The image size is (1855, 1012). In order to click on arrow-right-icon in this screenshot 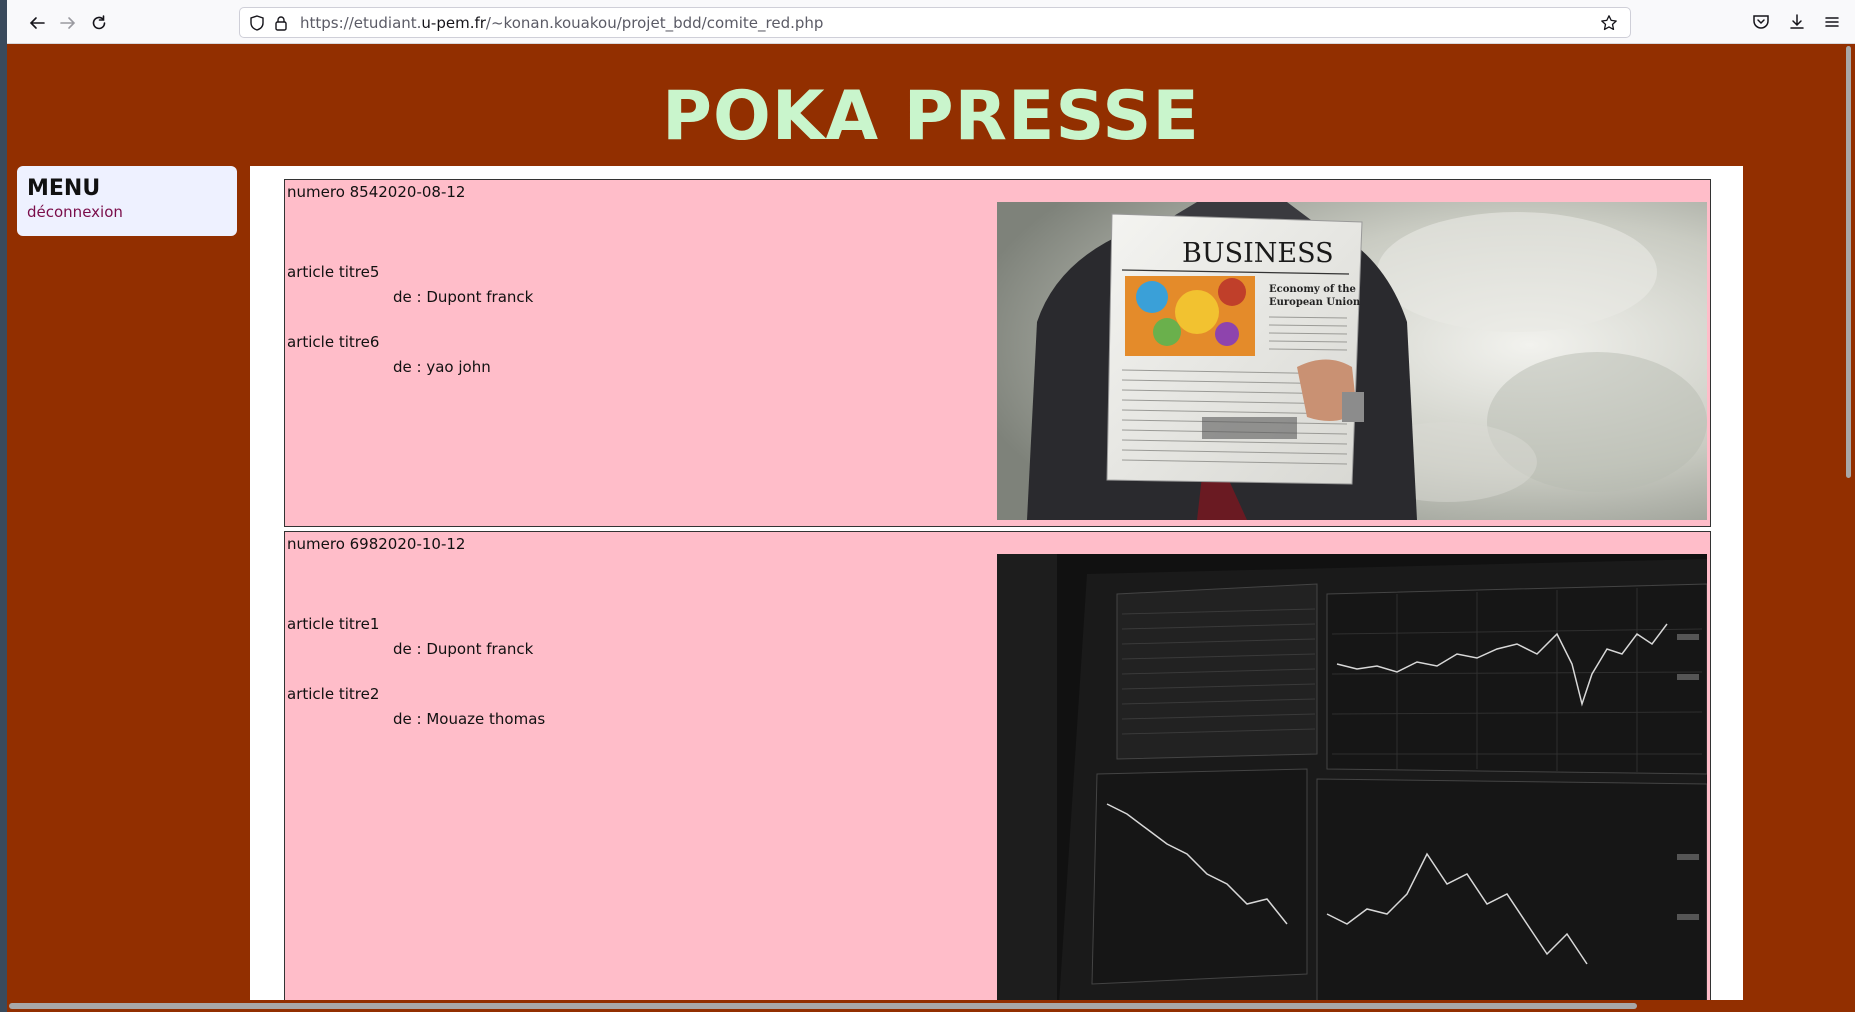, I will do `click(68, 23)`.